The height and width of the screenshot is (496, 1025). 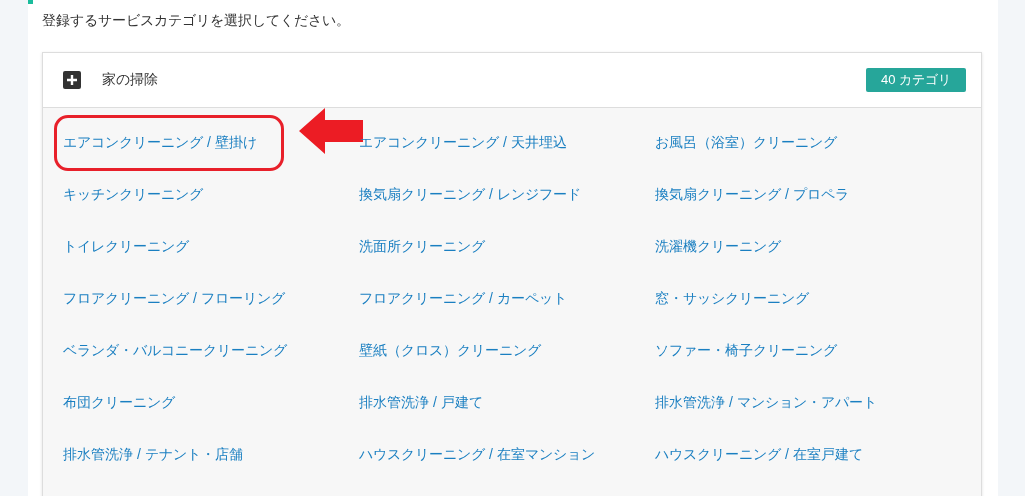 I want to click on category-link: 洗濯機クリーニング, so click(x=718, y=247).